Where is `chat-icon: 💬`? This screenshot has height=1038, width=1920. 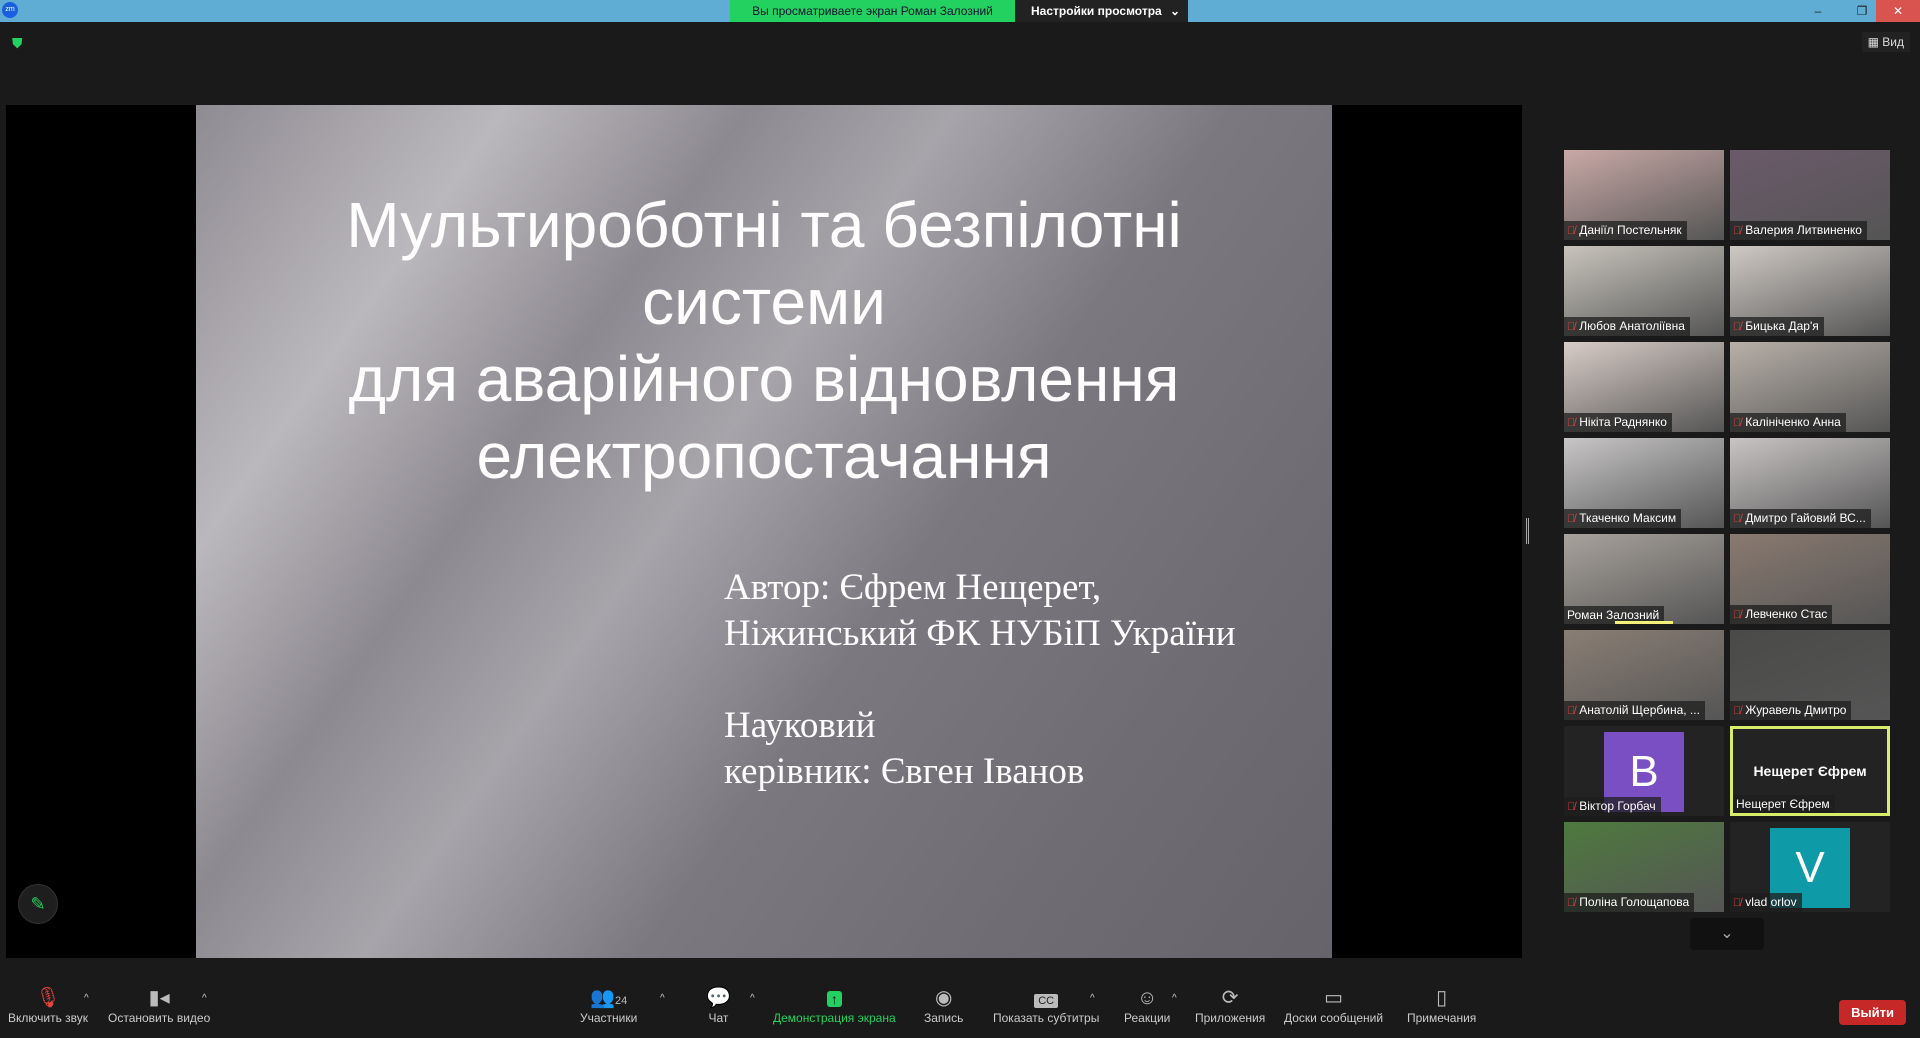
chat-icon: 💬 is located at coordinates (718, 998).